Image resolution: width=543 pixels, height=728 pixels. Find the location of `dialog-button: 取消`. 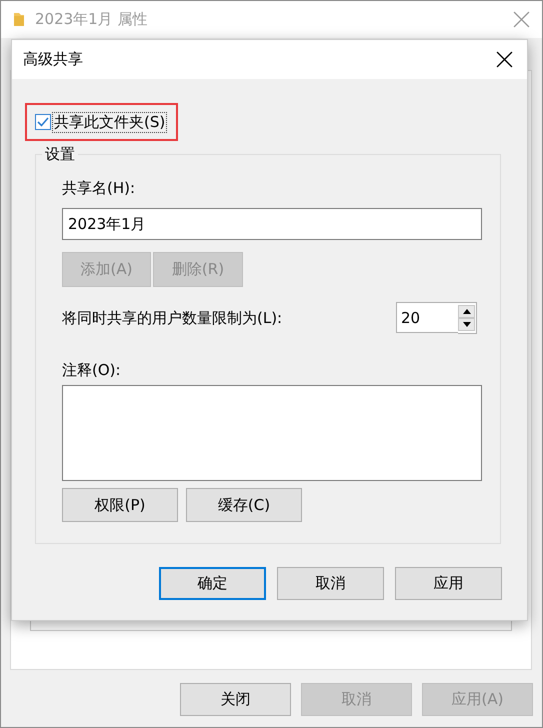

dialog-button: 取消 is located at coordinates (330, 583).